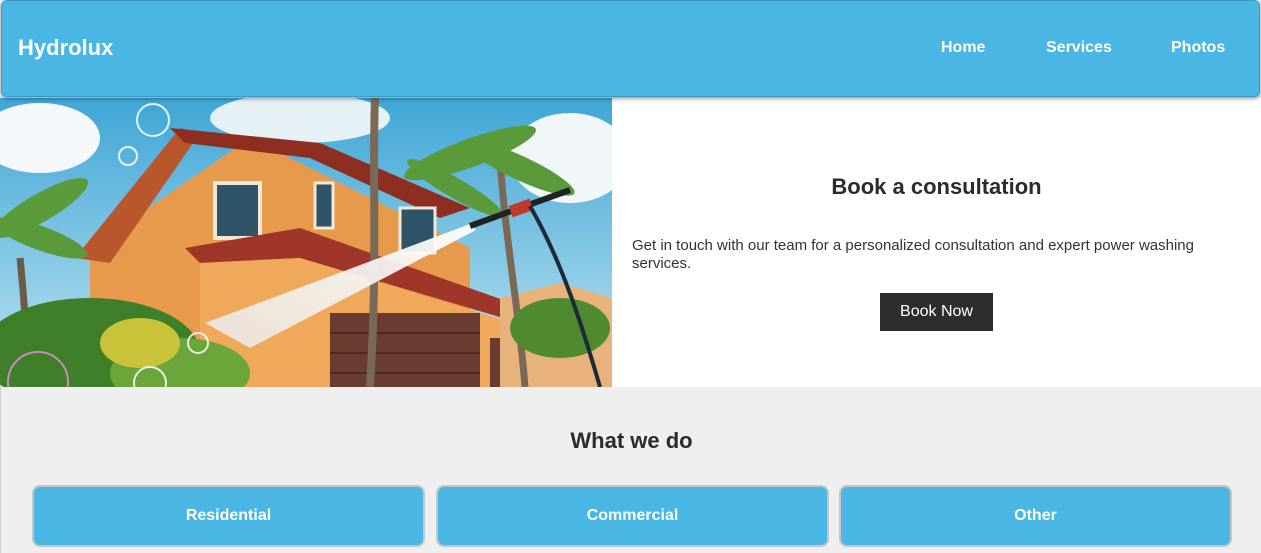 The width and height of the screenshot is (1261, 553). What do you see at coordinates (1079, 48) in the screenshot?
I see `nav-services-link: Services` at bounding box center [1079, 48].